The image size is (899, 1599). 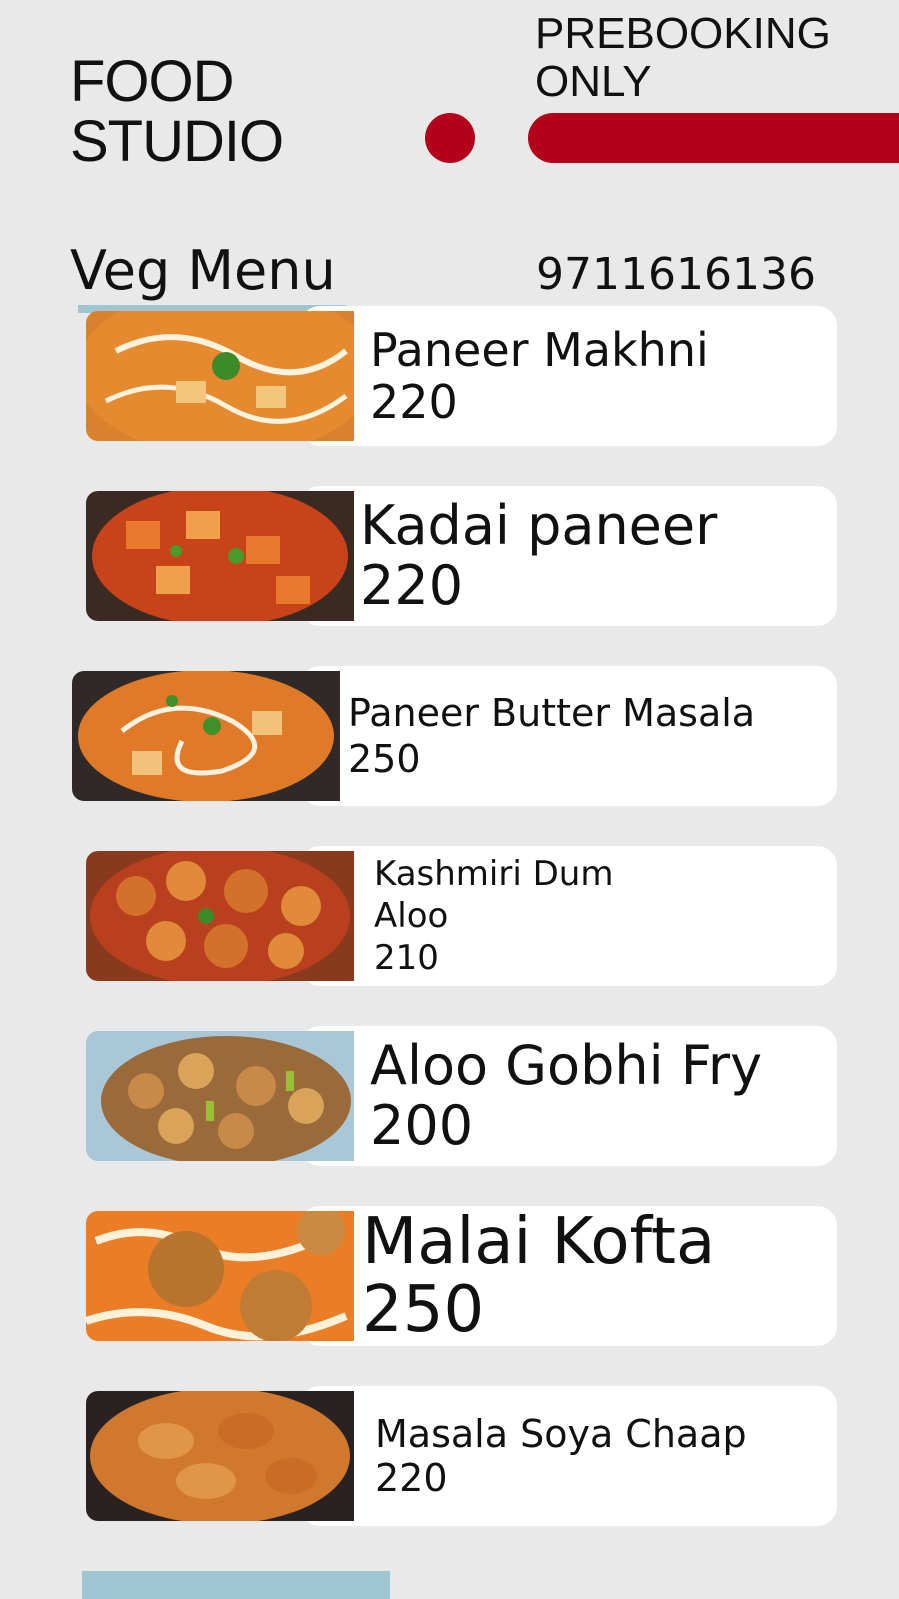 I want to click on menu-item-text: Malai Kofta 250, so click(x=538, y=1276).